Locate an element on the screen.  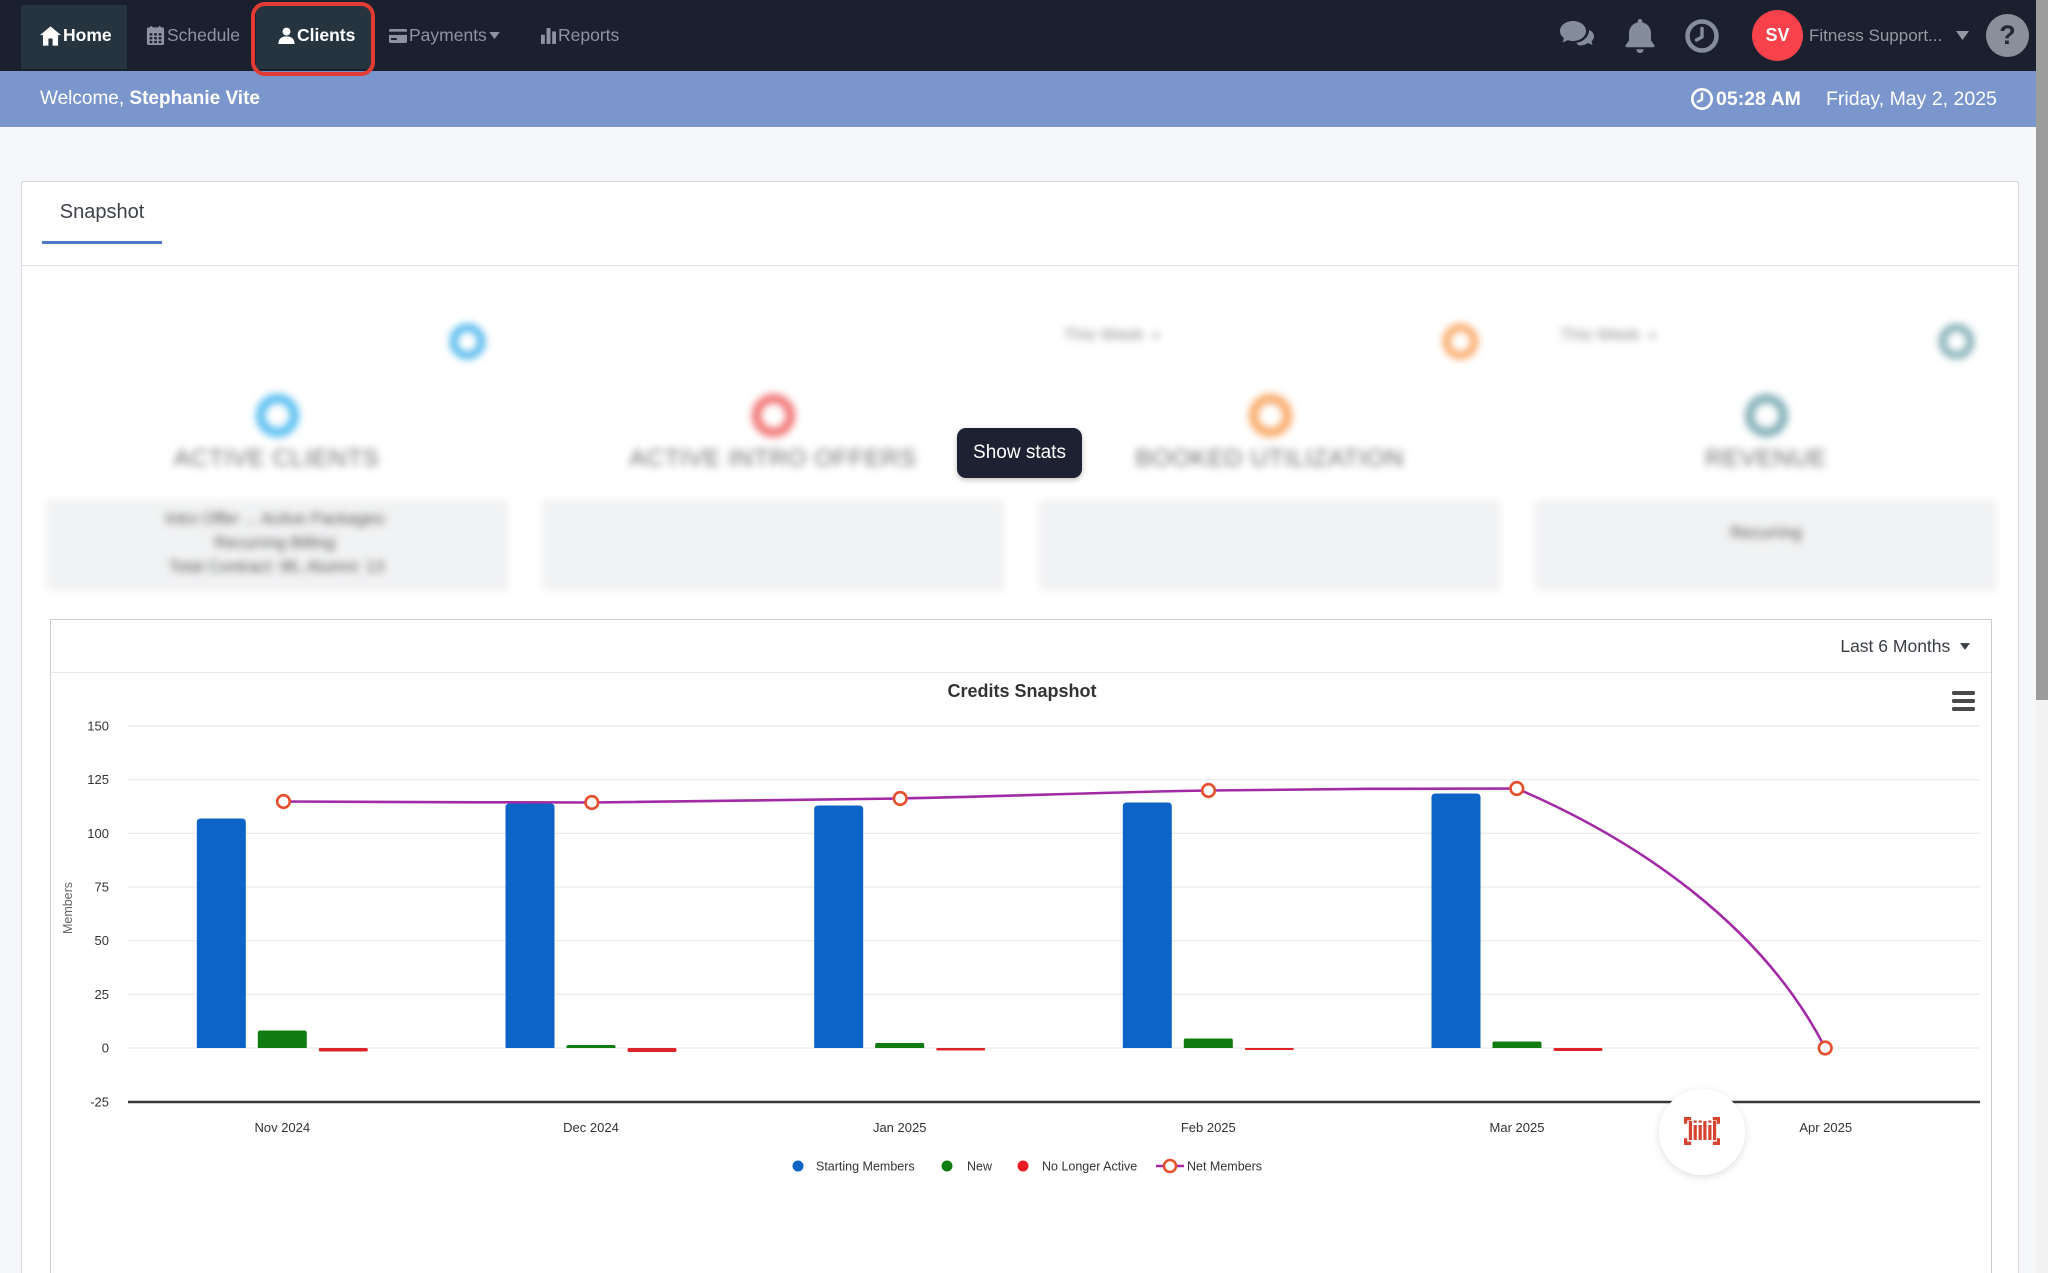
svg-text: New is located at coordinates (980, 1166).